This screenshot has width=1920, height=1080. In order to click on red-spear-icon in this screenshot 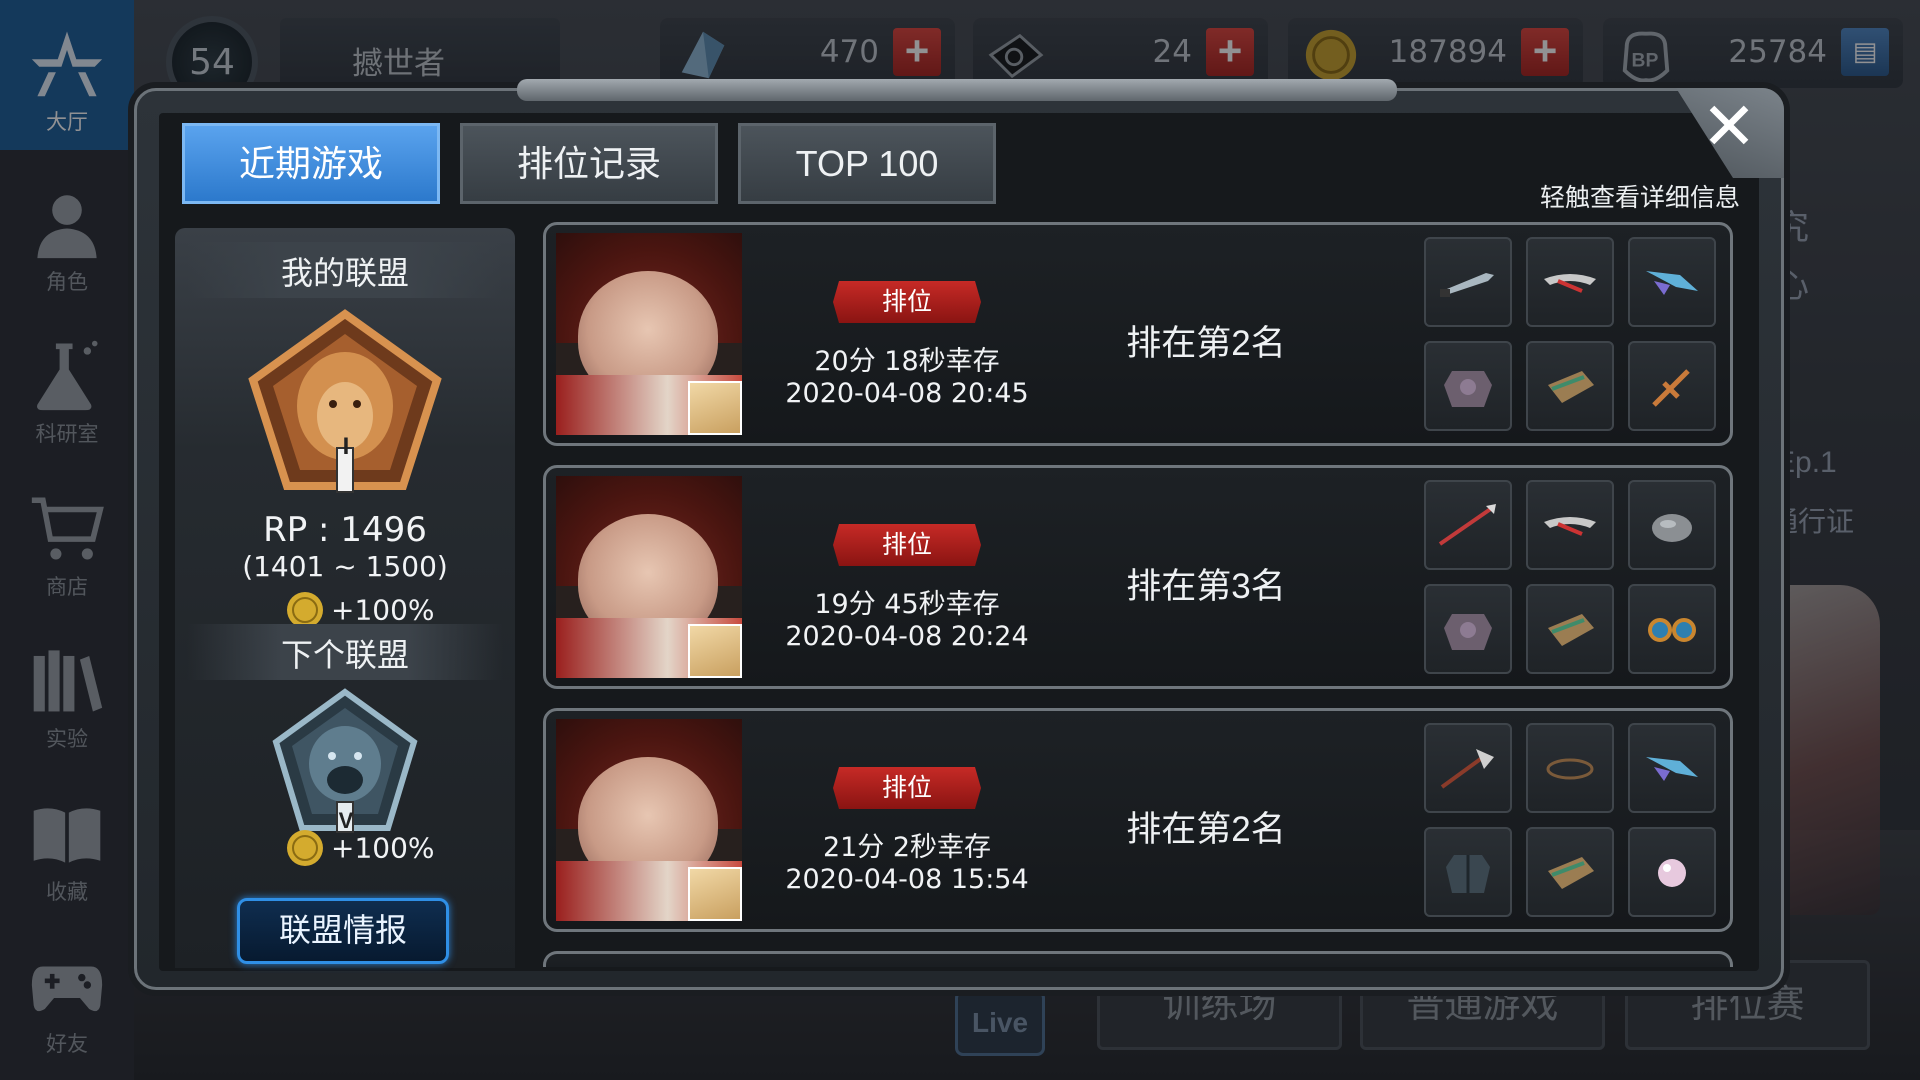, I will do `click(1467, 525)`.